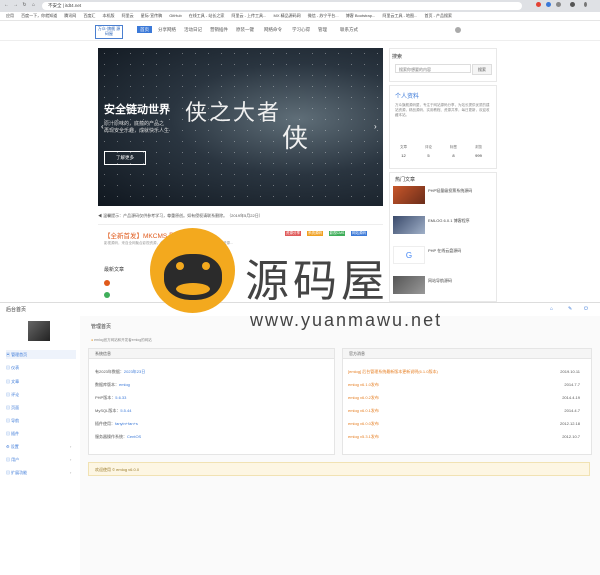 The image size is (600, 575). What do you see at coordinates (460, 280) in the screenshot?
I see `hot-post-link: 网站导航源码` at bounding box center [460, 280].